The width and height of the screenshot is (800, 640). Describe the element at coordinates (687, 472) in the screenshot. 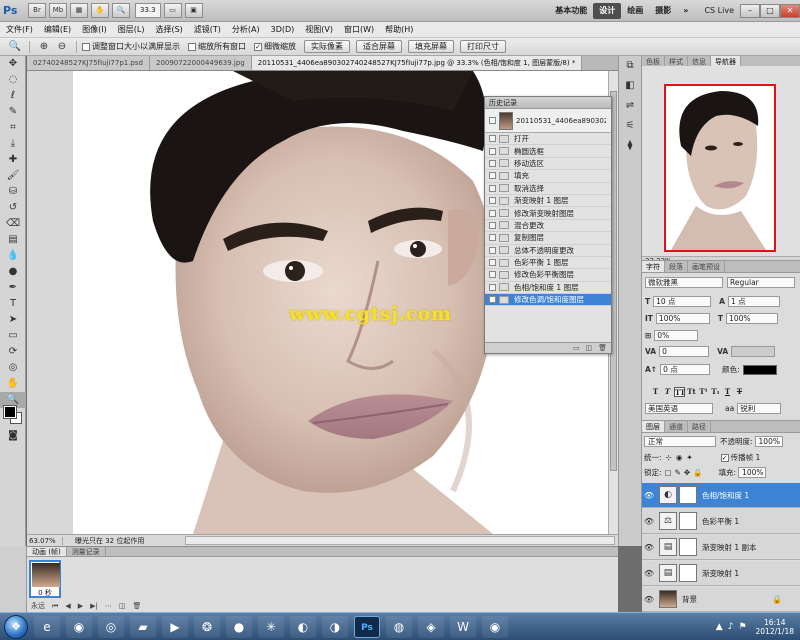

I see `lock-position-icon: ✥` at that location.